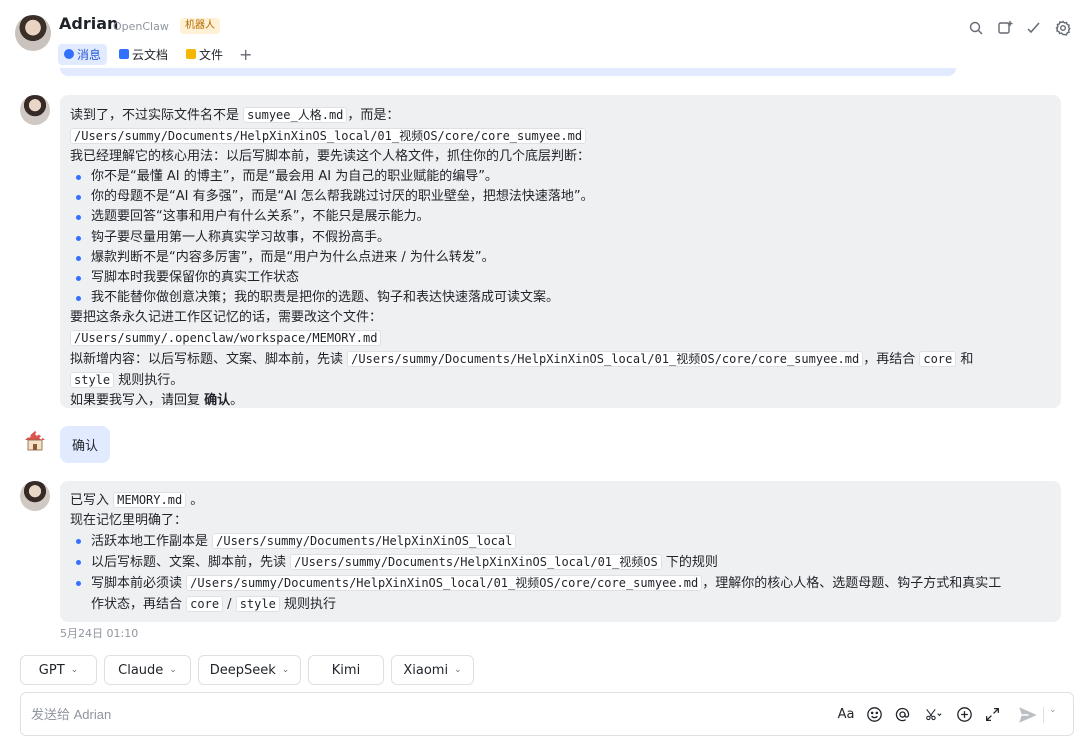 This screenshot has width=1080, height=755. I want to click on list-item: 写脚本时我要保留你的真实工作状态, so click(560, 278).